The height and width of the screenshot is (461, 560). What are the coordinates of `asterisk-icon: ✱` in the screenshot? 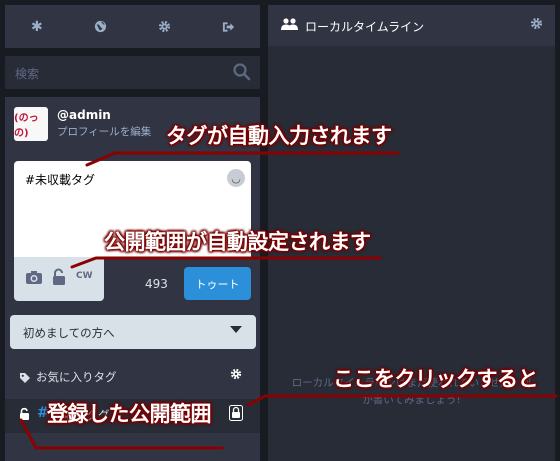 It's located at (37, 27).